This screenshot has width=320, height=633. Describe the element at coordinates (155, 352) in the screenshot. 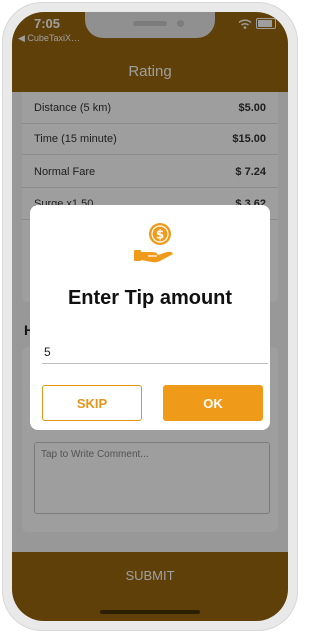

I see `tip-amount-input` at that location.